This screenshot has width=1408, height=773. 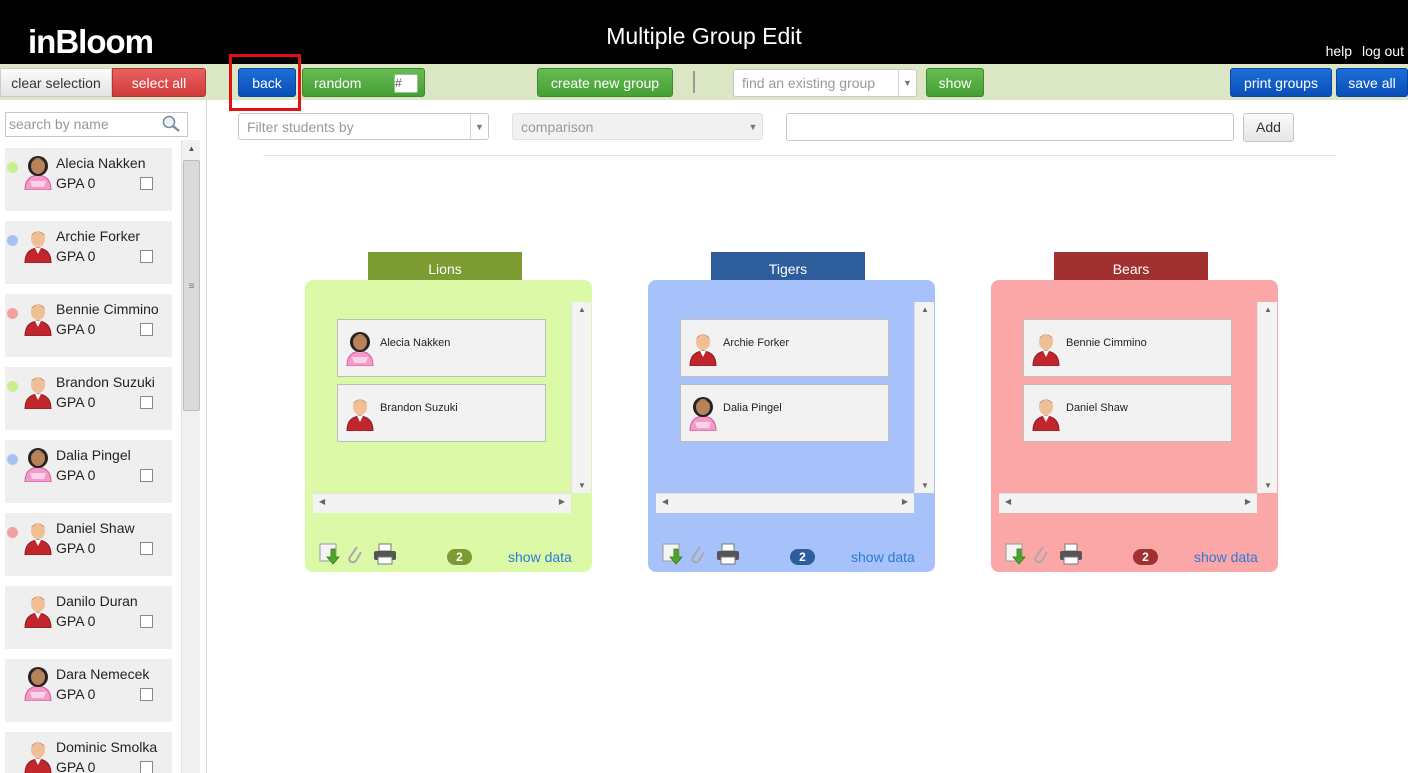 I want to click on group-member-card: Alecia Nakken, so click(x=441, y=348).